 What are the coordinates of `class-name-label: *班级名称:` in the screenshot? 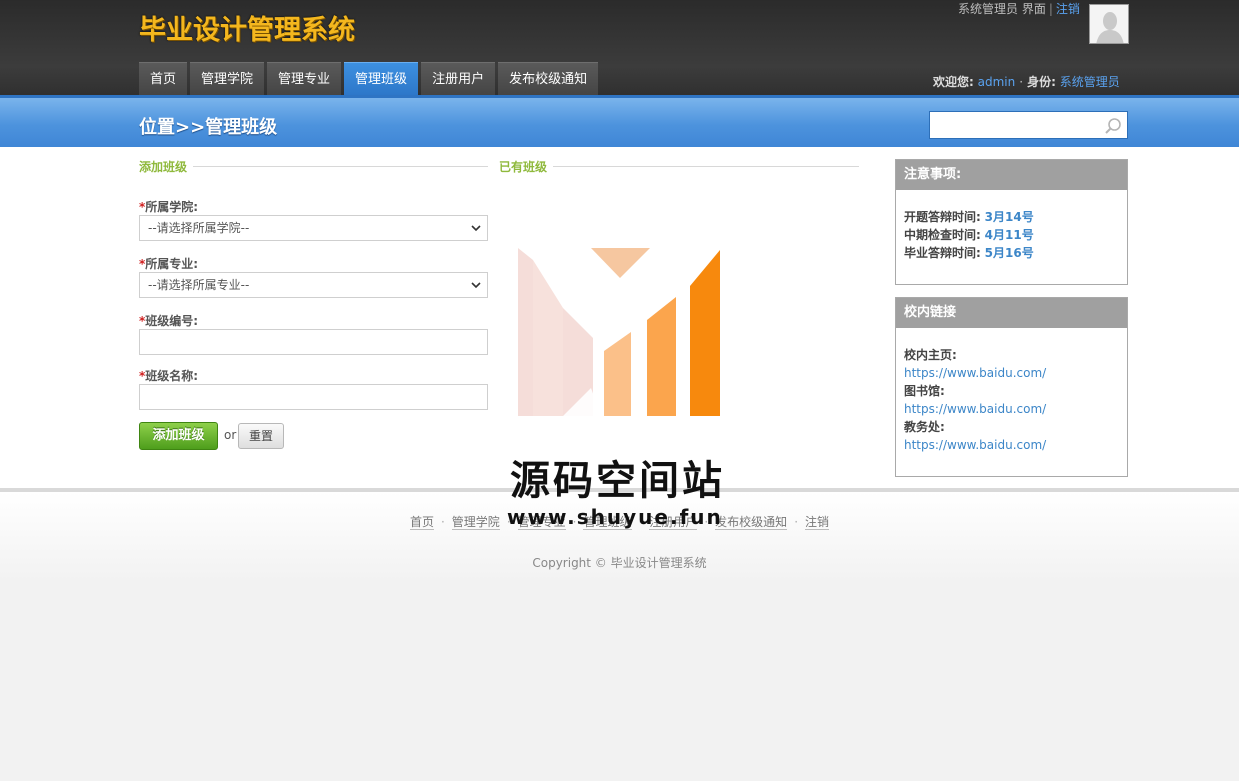 It's located at (168, 375).